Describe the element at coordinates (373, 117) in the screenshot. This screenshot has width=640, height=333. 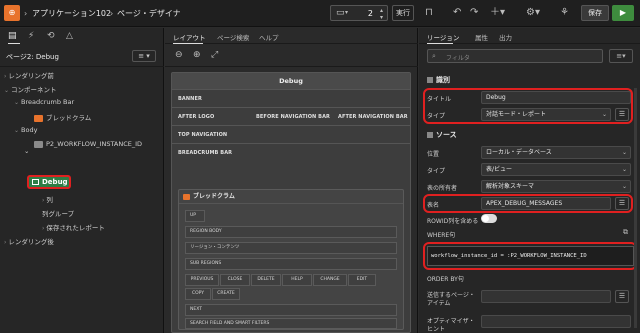
I see `after-nav-slot: AFTER NAVIGATION BAR` at that location.